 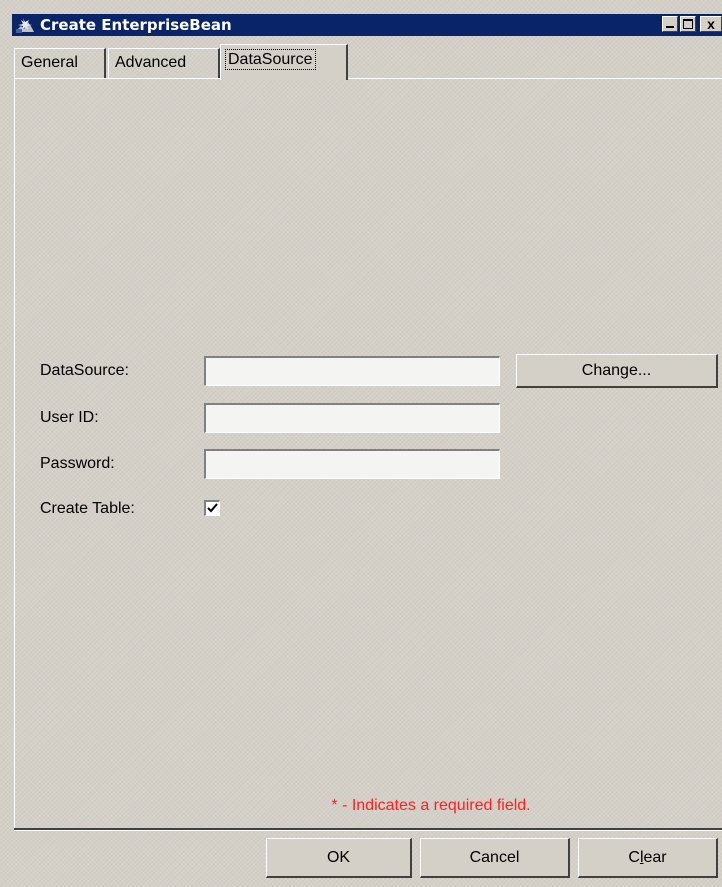 I want to click on user-id-field, so click(x=352, y=418).